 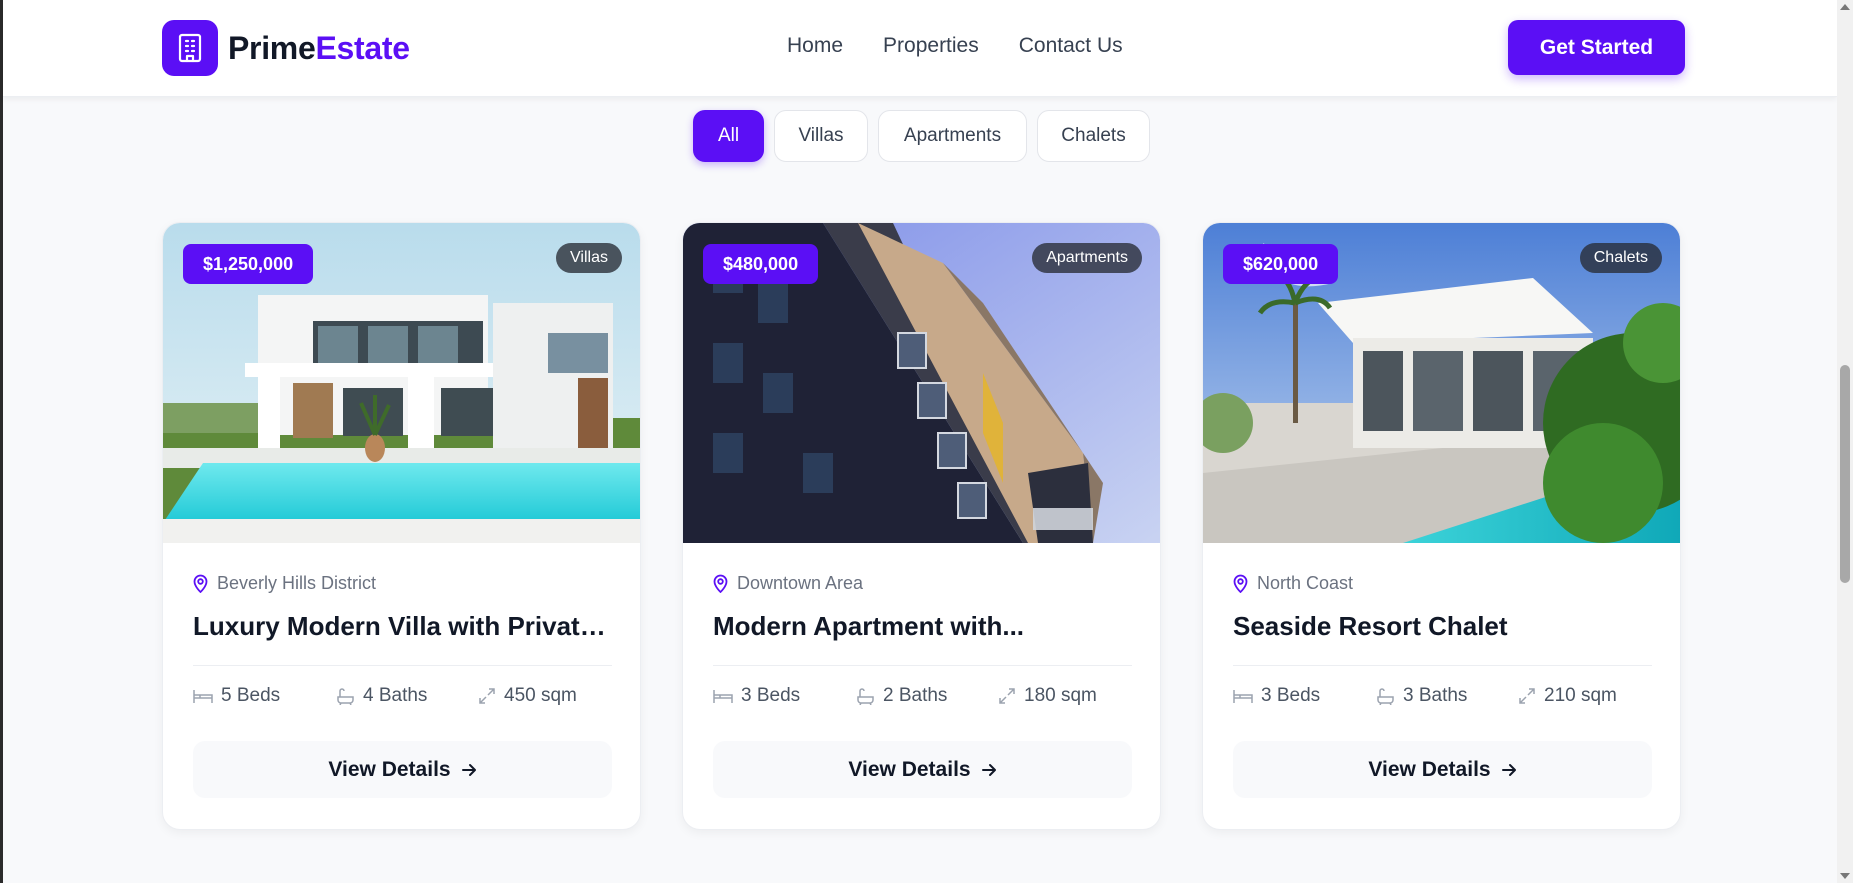 I want to click on baths-spec: 4 Baths, so click(x=381, y=696).